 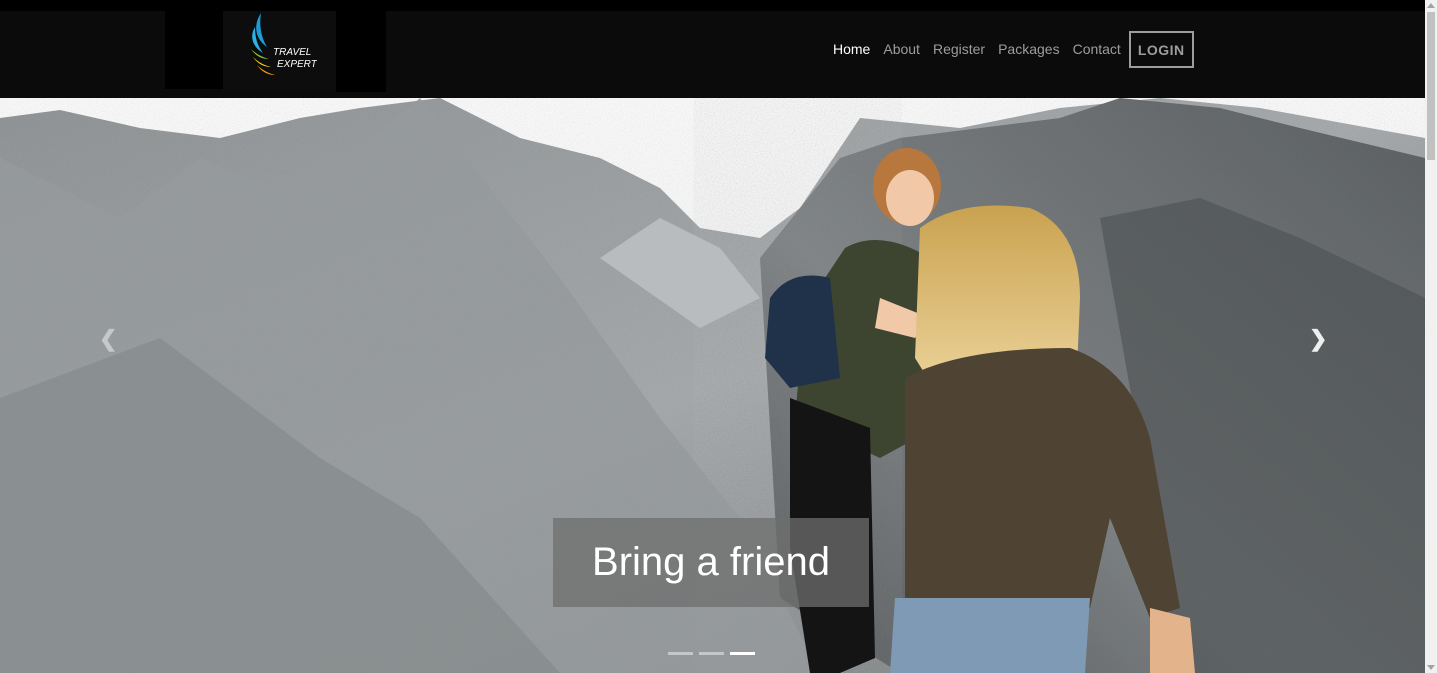 I want to click on nav-contact: Contact, so click(x=1097, y=49).